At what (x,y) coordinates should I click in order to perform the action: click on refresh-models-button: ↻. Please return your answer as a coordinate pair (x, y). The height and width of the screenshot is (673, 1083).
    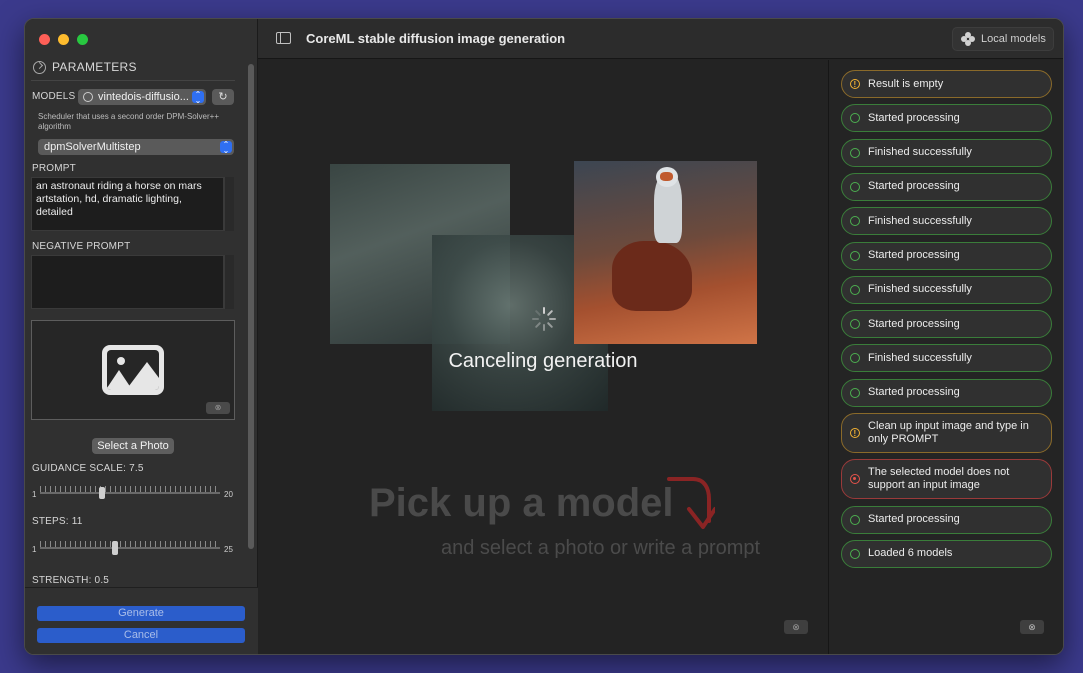
    Looking at the image, I should click on (223, 97).